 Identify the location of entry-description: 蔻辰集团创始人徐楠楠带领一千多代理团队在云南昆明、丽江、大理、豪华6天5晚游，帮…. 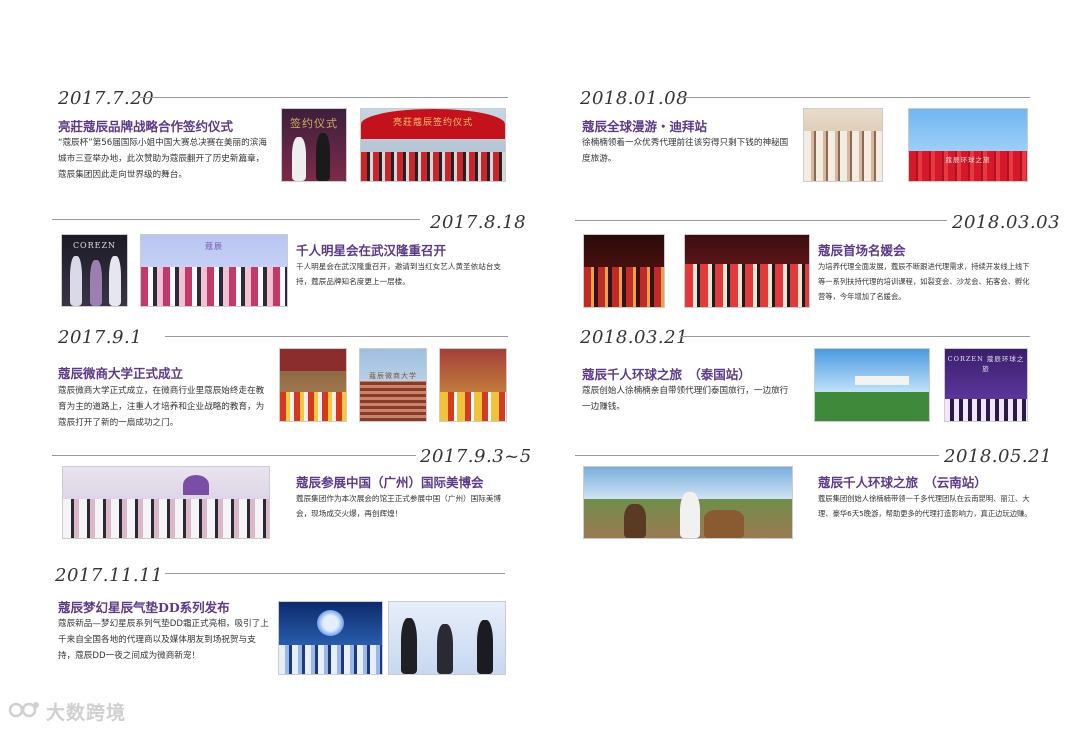
(925, 506).